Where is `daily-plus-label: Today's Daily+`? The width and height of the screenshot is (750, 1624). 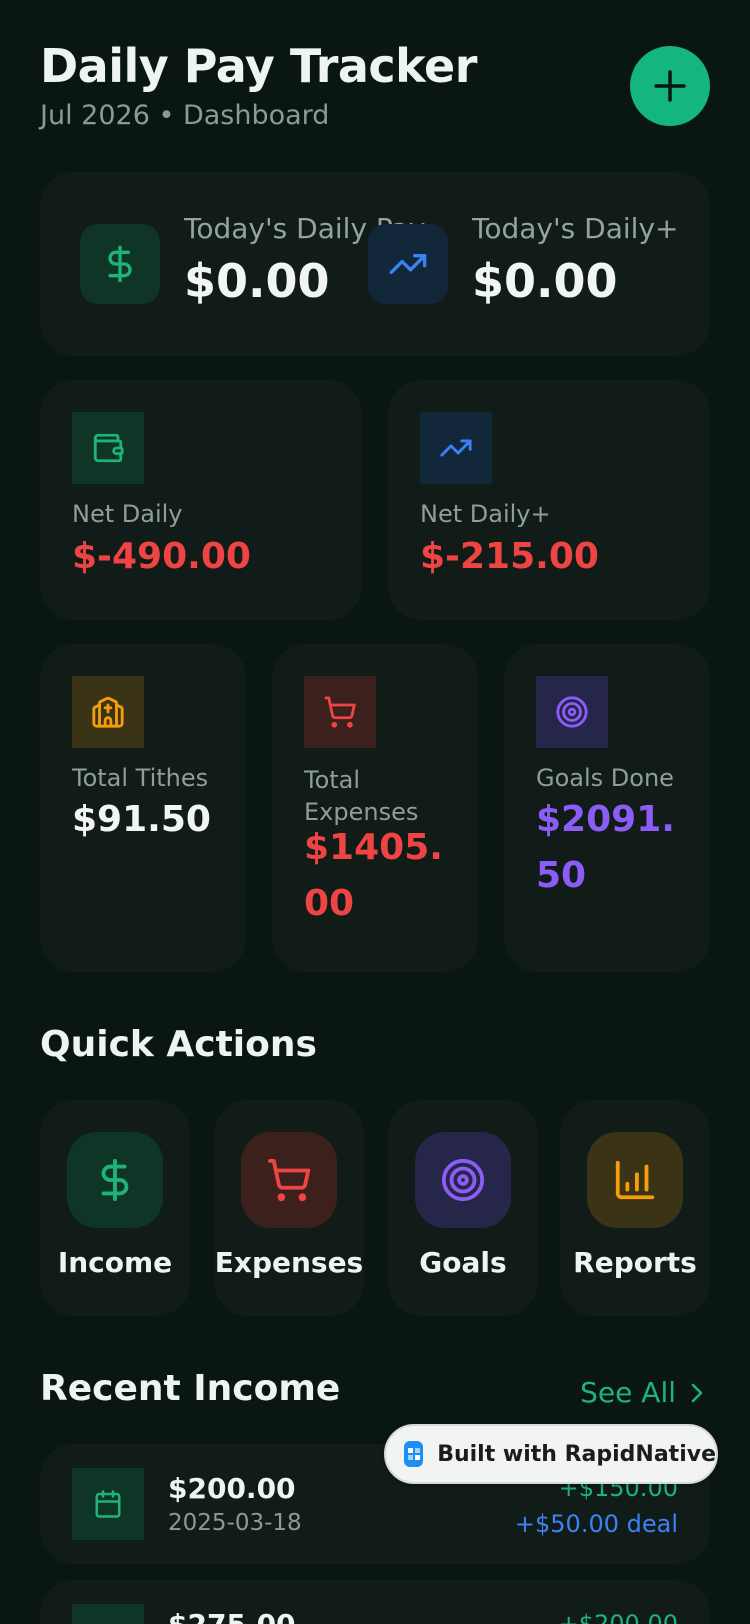 daily-plus-label: Today's Daily+ is located at coordinates (575, 228).